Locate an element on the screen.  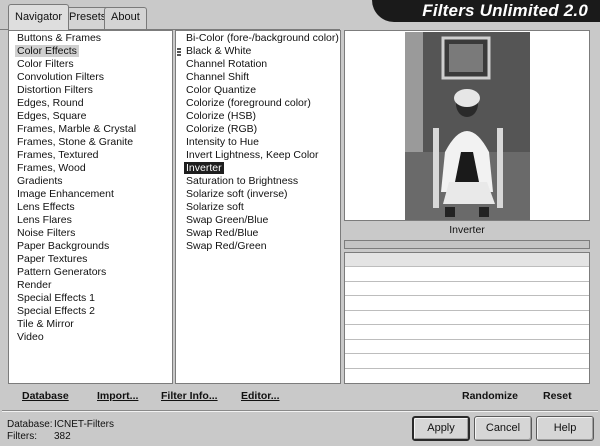
filter-item: Swap Red/Green is located at coordinates (258, 246).